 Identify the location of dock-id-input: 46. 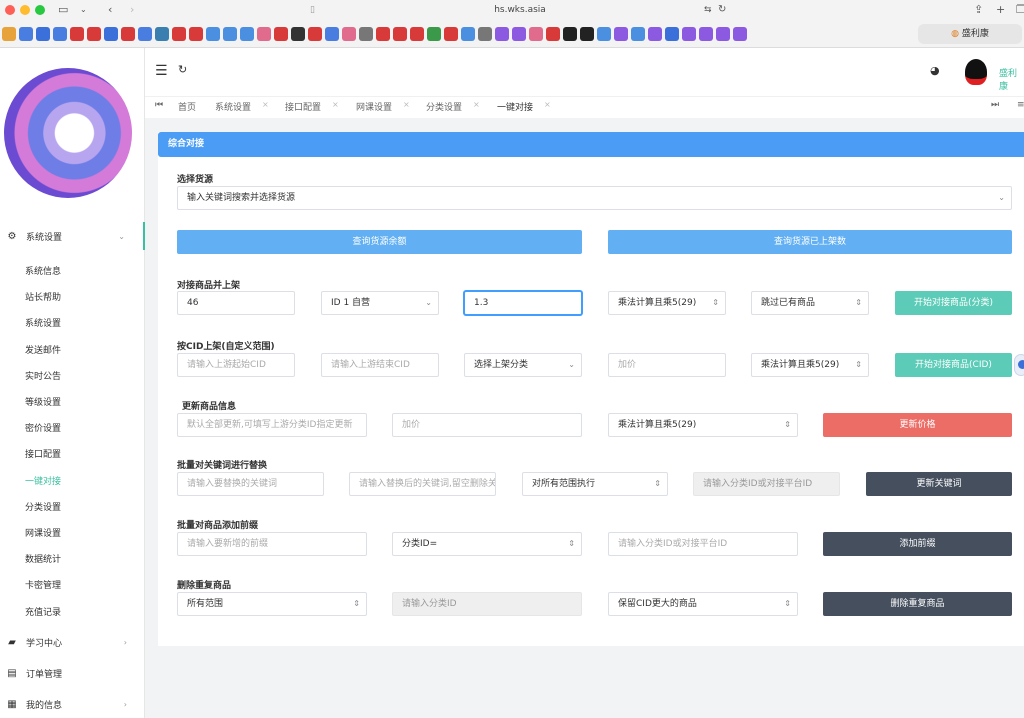
(236, 303).